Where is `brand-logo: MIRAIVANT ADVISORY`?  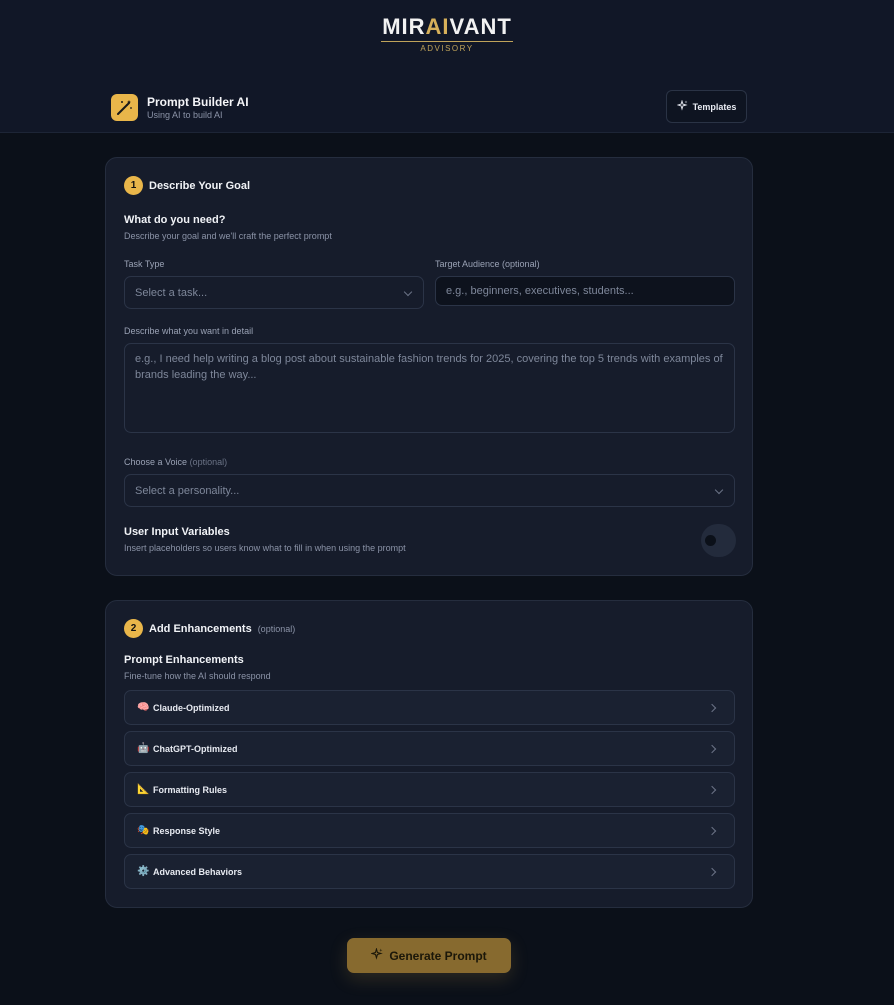 brand-logo: MIRAIVANT ADVISORY is located at coordinates (447, 33).